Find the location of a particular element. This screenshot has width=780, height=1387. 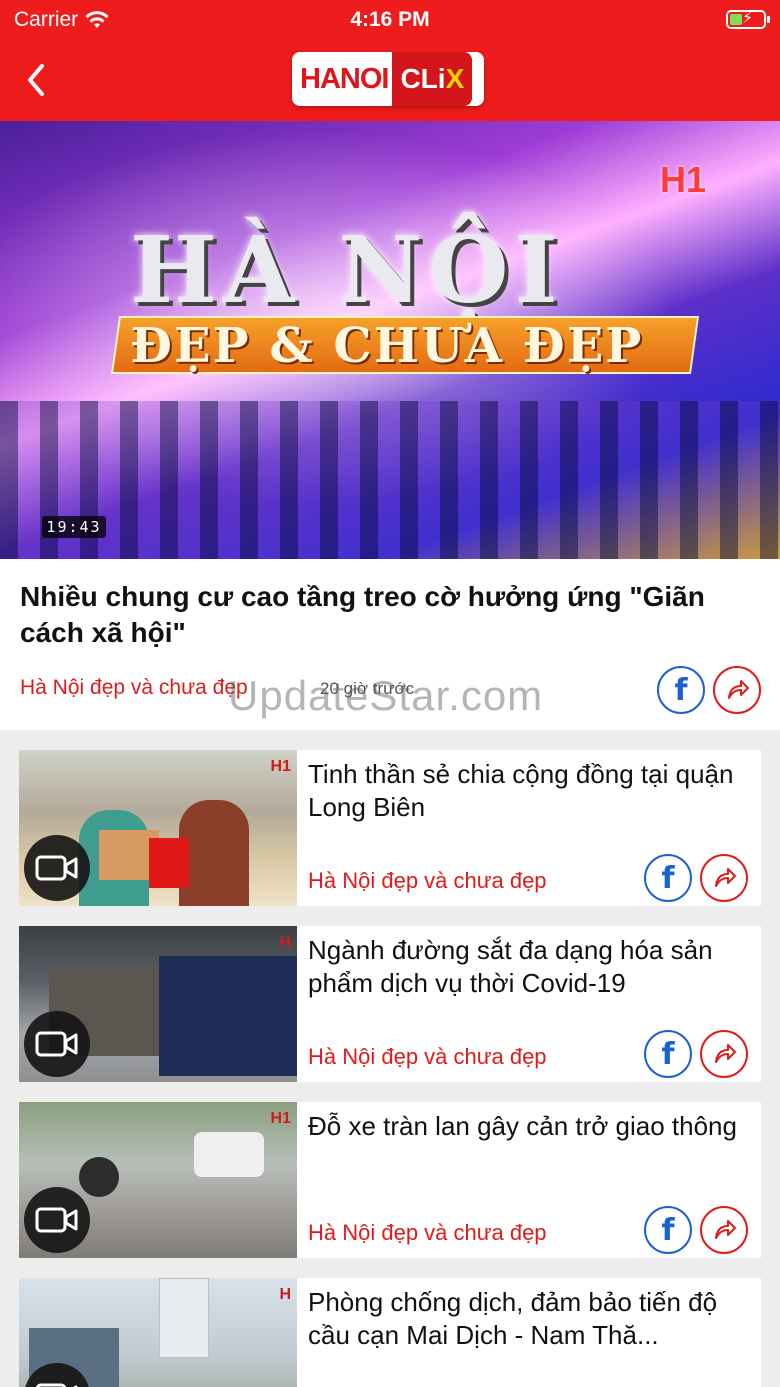

app-header: Carrier 4:16 PM ⚡ HANOI CLi X is located at coordinates (390, 60).